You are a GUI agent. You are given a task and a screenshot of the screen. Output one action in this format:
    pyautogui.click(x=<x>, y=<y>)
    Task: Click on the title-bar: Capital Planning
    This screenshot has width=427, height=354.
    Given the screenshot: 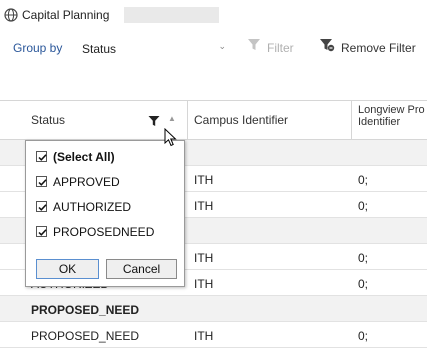 What is the action you would take?
    pyautogui.click(x=213, y=15)
    